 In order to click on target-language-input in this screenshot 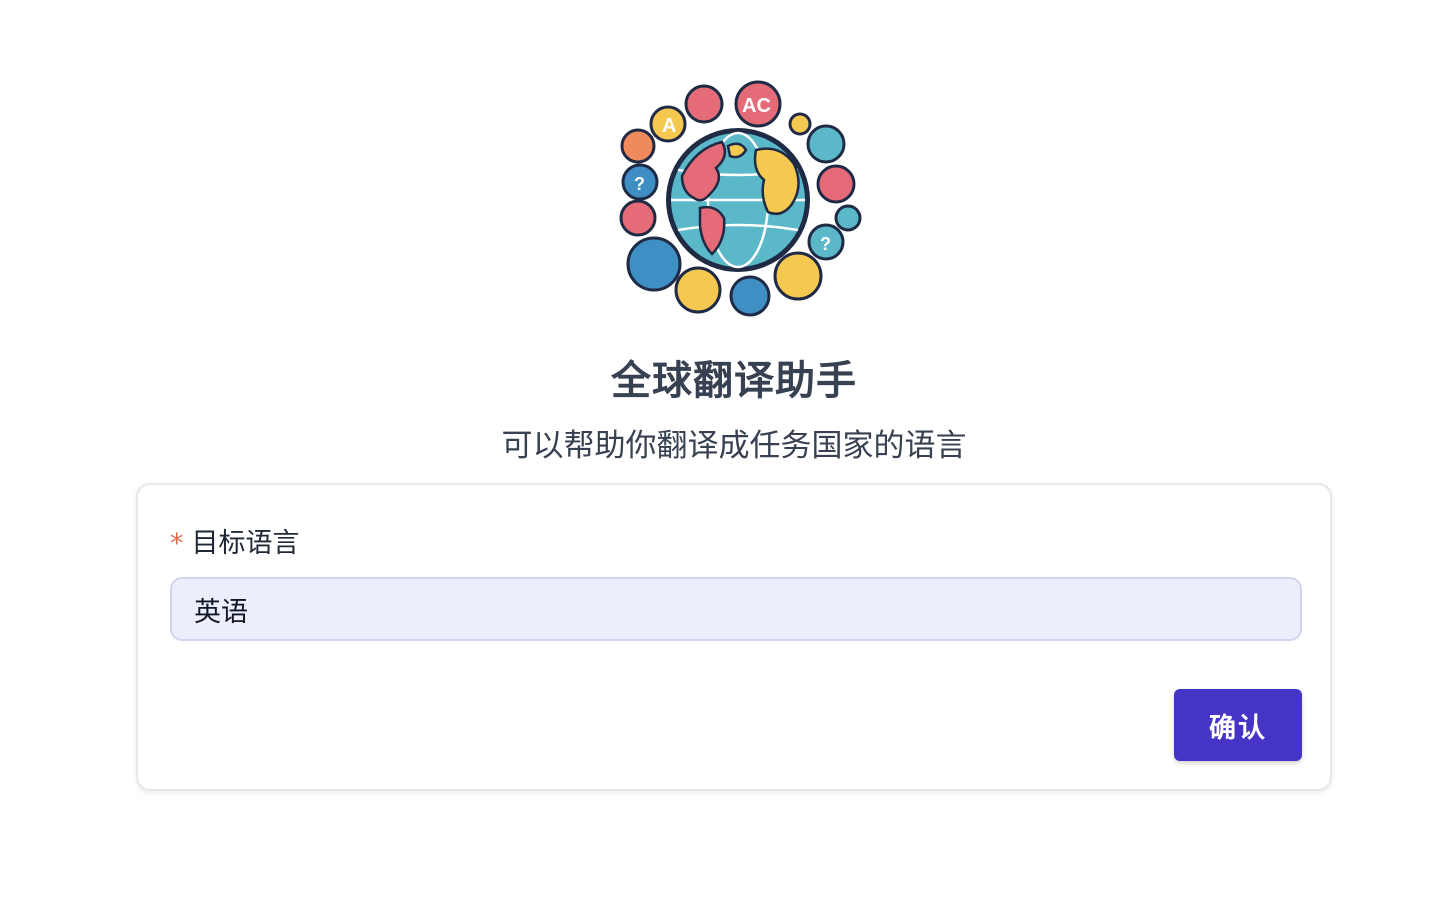, I will do `click(736, 609)`.